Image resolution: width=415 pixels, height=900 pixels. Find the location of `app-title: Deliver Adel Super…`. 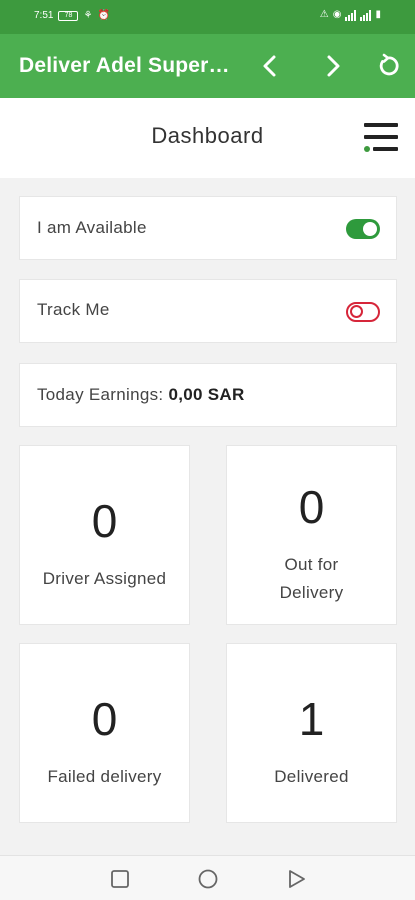

app-title: Deliver Adel Super… is located at coordinates (124, 65).